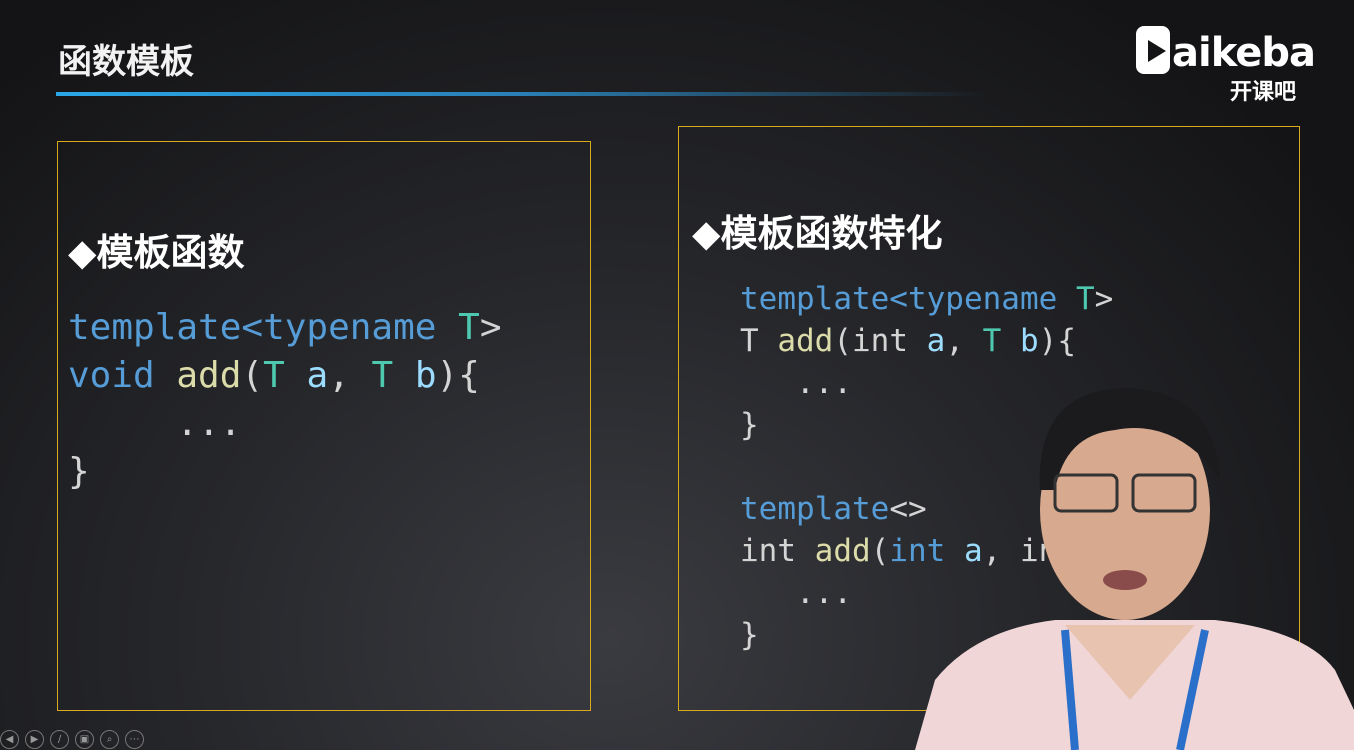 This screenshot has height=750, width=1354. What do you see at coordinates (122, 375) in the screenshot?
I see `code-token: void` at bounding box center [122, 375].